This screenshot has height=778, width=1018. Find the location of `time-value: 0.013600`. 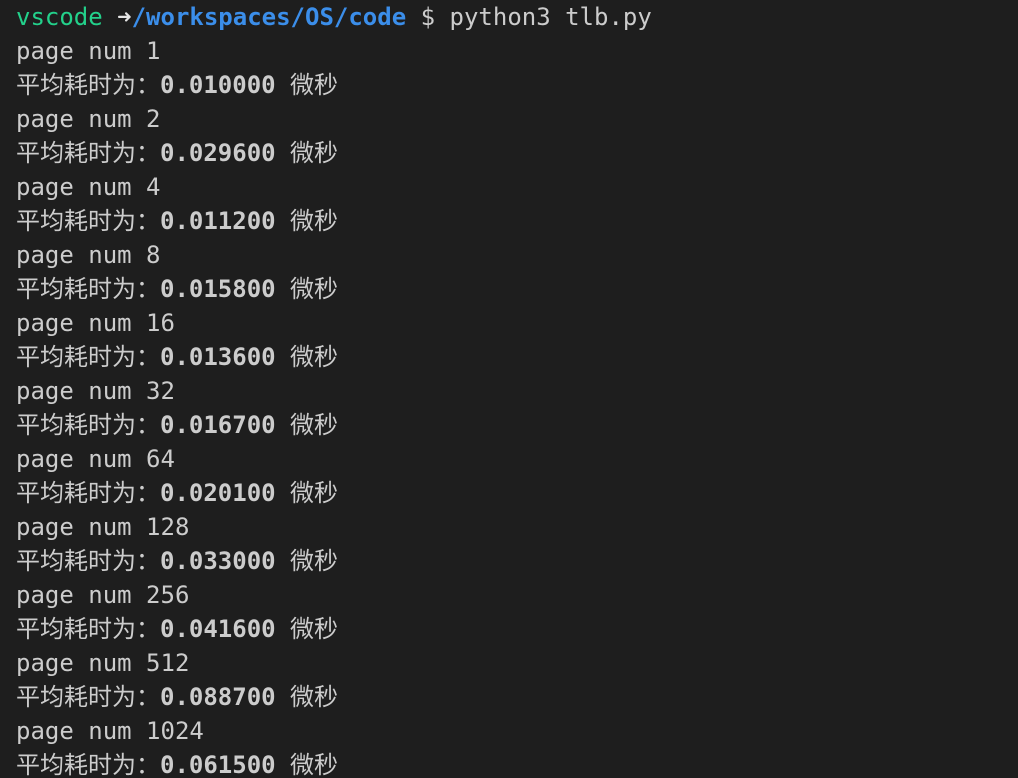

time-value: 0.013600 is located at coordinates (218, 357).